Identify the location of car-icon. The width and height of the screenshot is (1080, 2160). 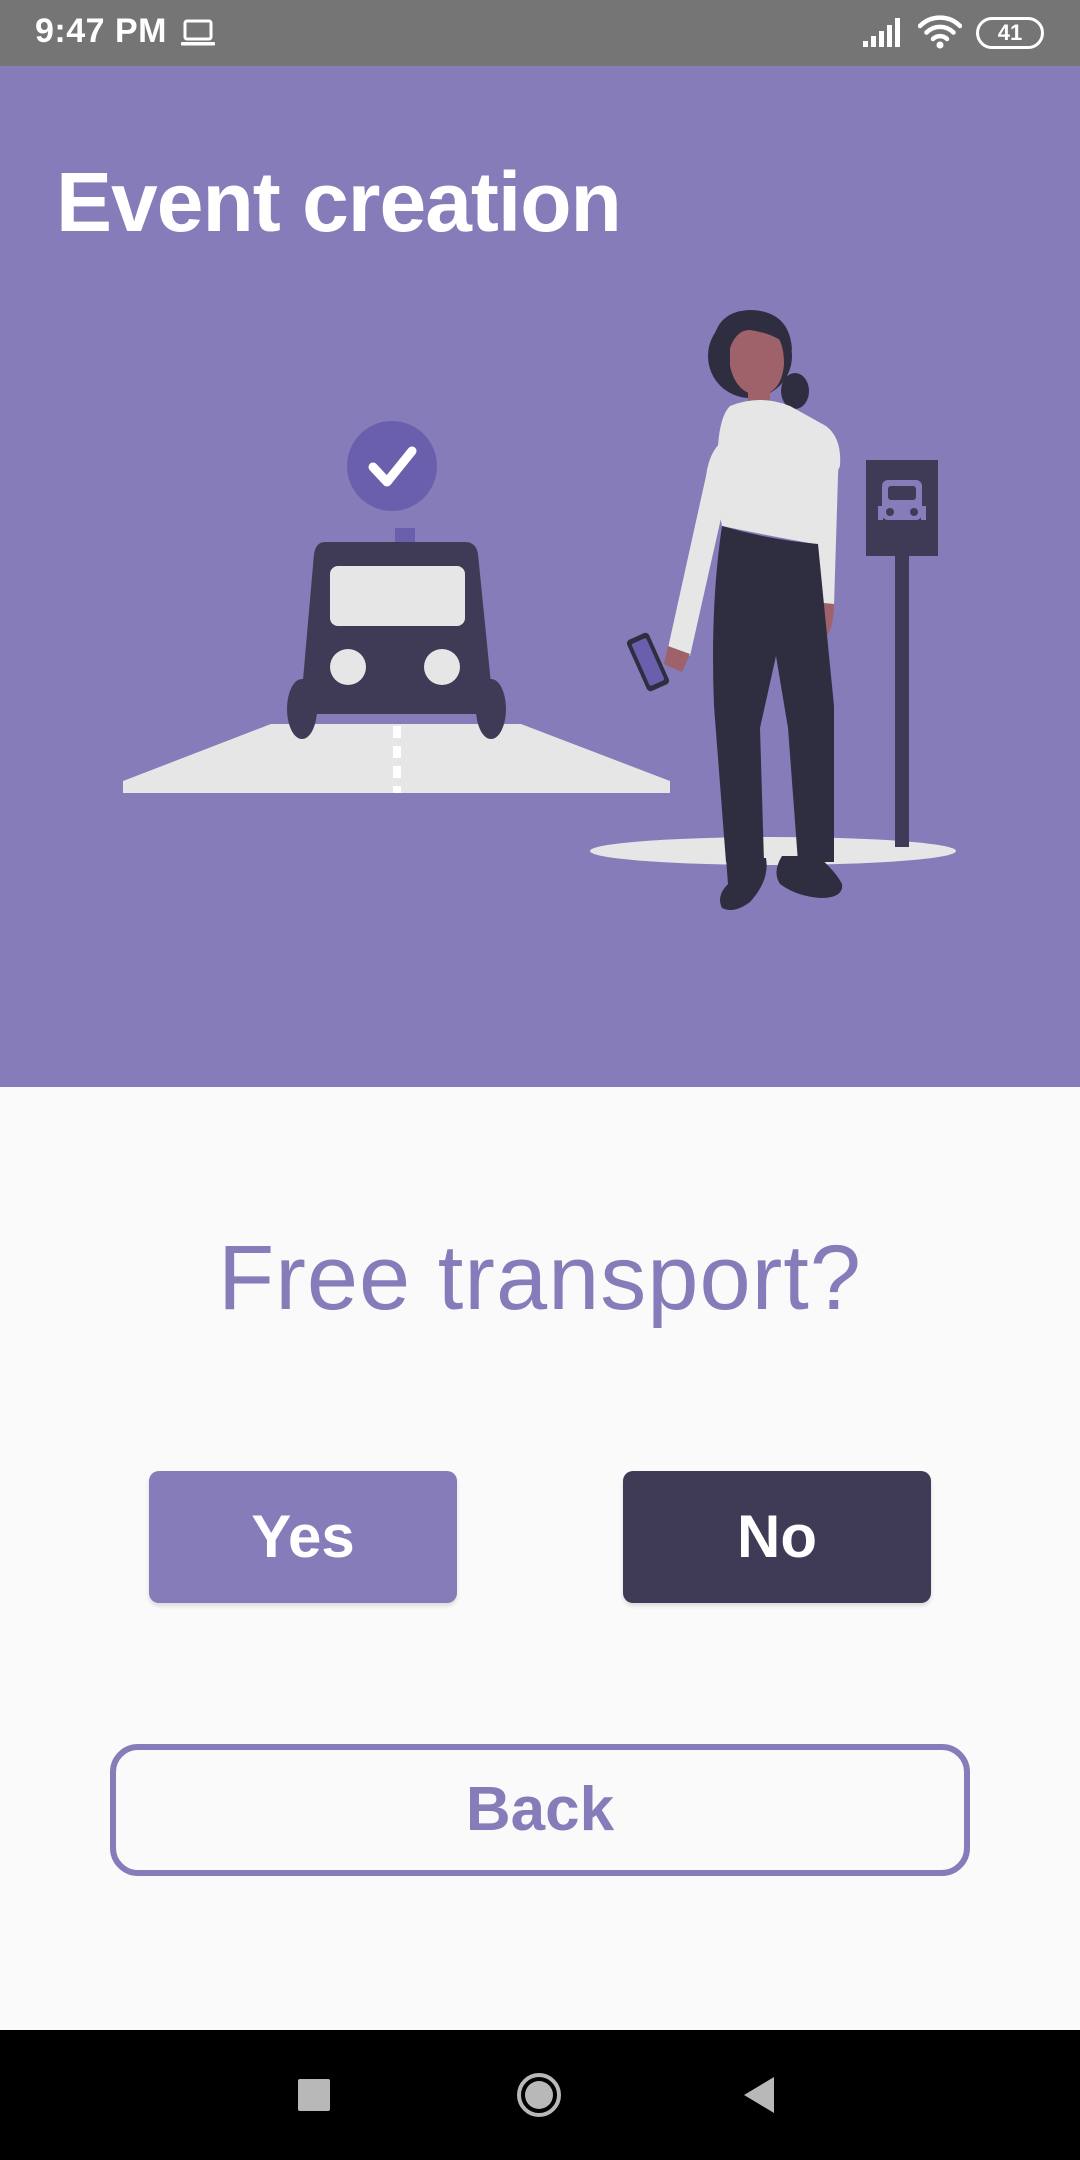
(396, 633).